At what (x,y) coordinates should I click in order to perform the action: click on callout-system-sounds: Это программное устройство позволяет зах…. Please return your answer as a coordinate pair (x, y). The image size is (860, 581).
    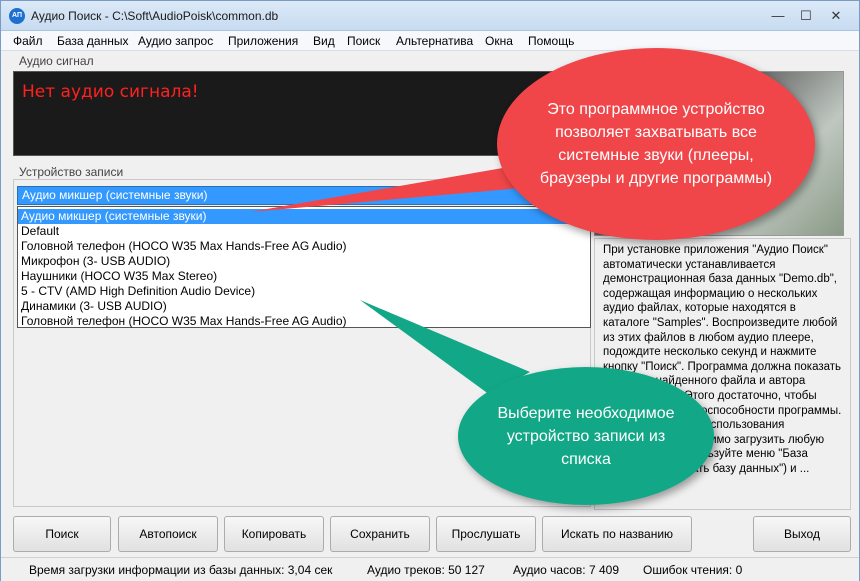
    Looking at the image, I should click on (656, 144).